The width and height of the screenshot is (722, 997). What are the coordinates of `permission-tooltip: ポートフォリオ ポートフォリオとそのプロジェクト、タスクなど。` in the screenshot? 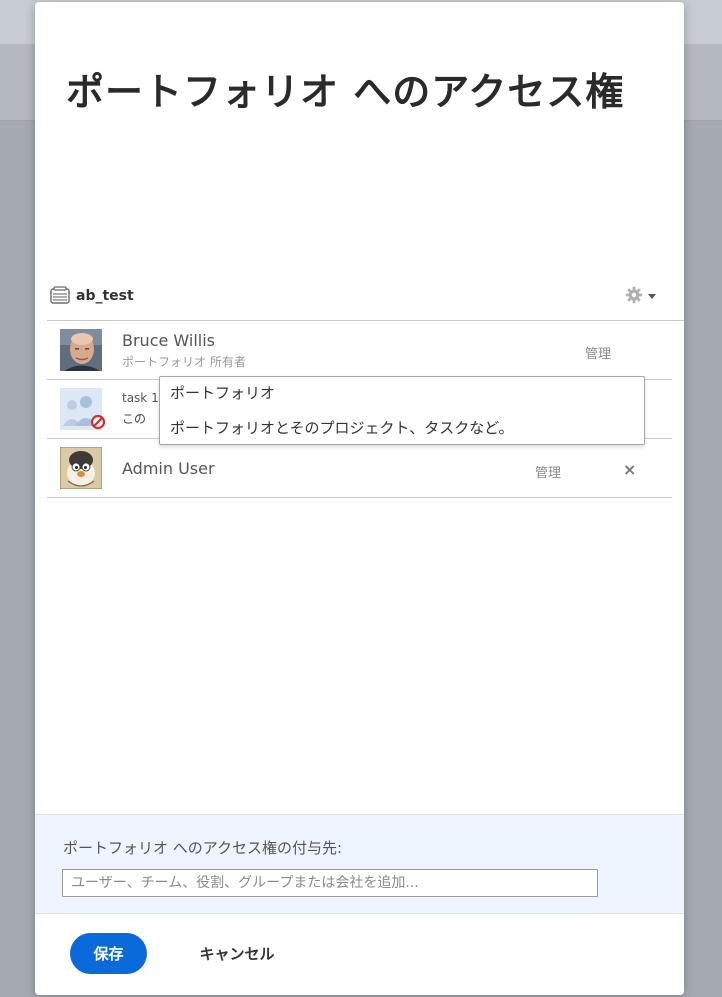 It's located at (402, 410).